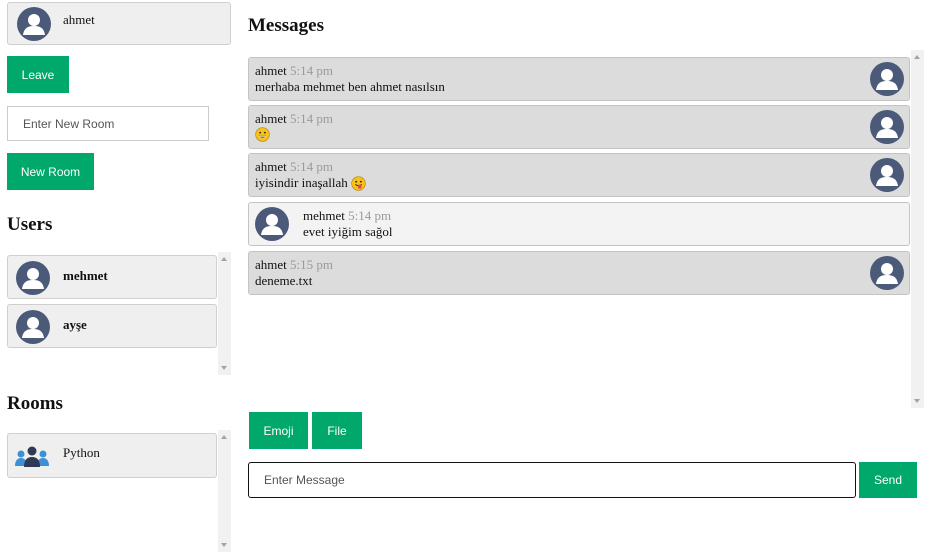  Describe the element at coordinates (108, 123) in the screenshot. I see `new-room-input` at that location.